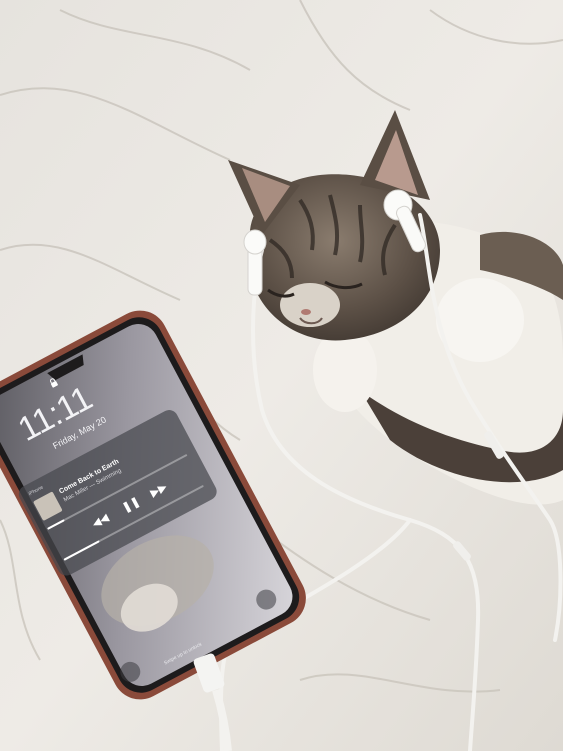  I want to click on now-playing-source: iPhone, so click(36, 491).